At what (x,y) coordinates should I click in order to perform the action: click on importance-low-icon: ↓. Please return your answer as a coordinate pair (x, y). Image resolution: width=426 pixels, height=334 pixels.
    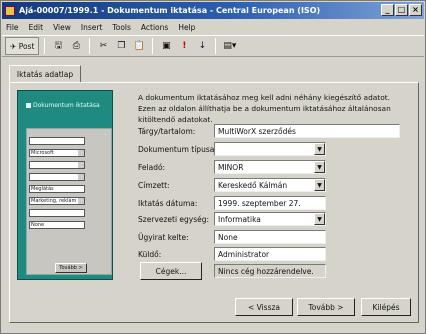
    Looking at the image, I should click on (202, 46).